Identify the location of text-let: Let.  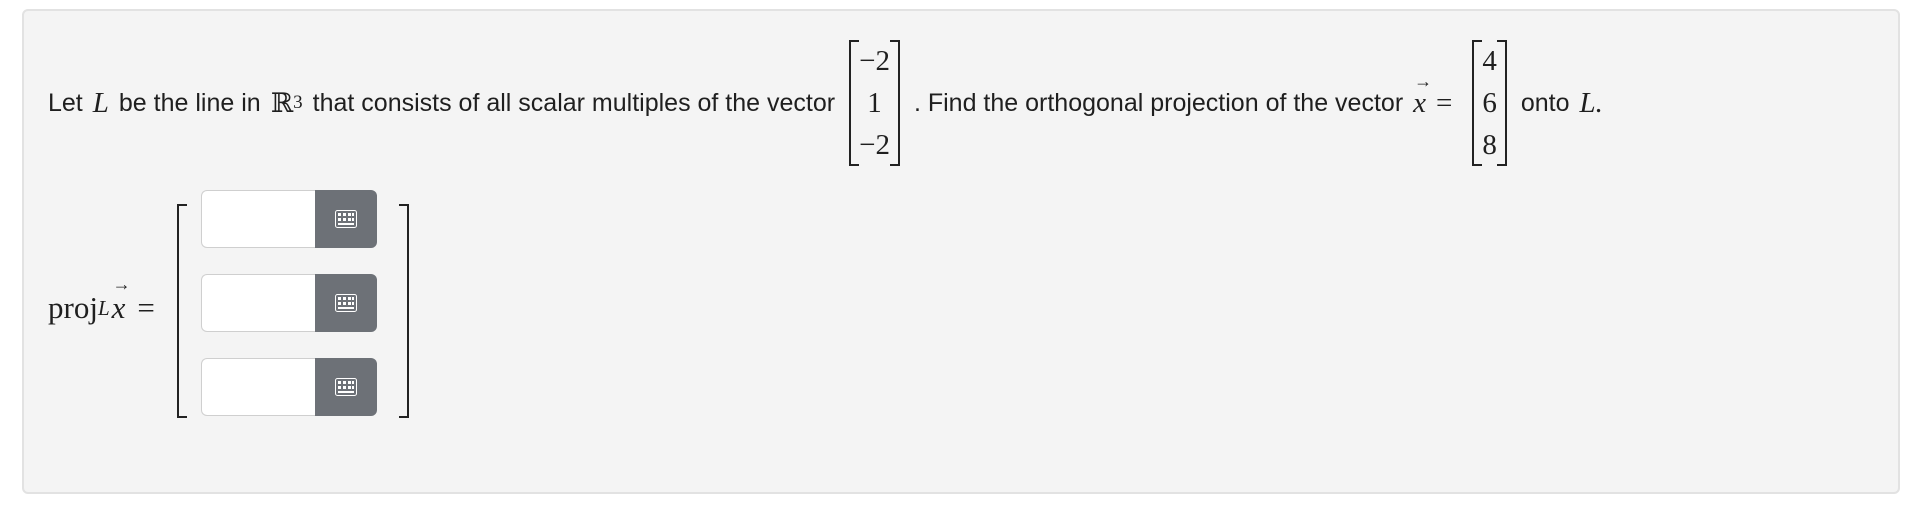
(65, 102).